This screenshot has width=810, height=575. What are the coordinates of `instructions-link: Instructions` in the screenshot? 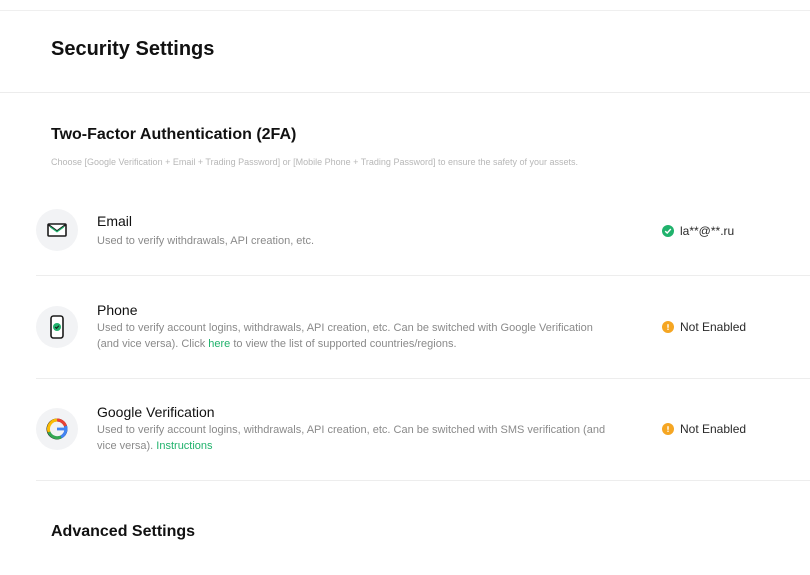 It's located at (184, 446).